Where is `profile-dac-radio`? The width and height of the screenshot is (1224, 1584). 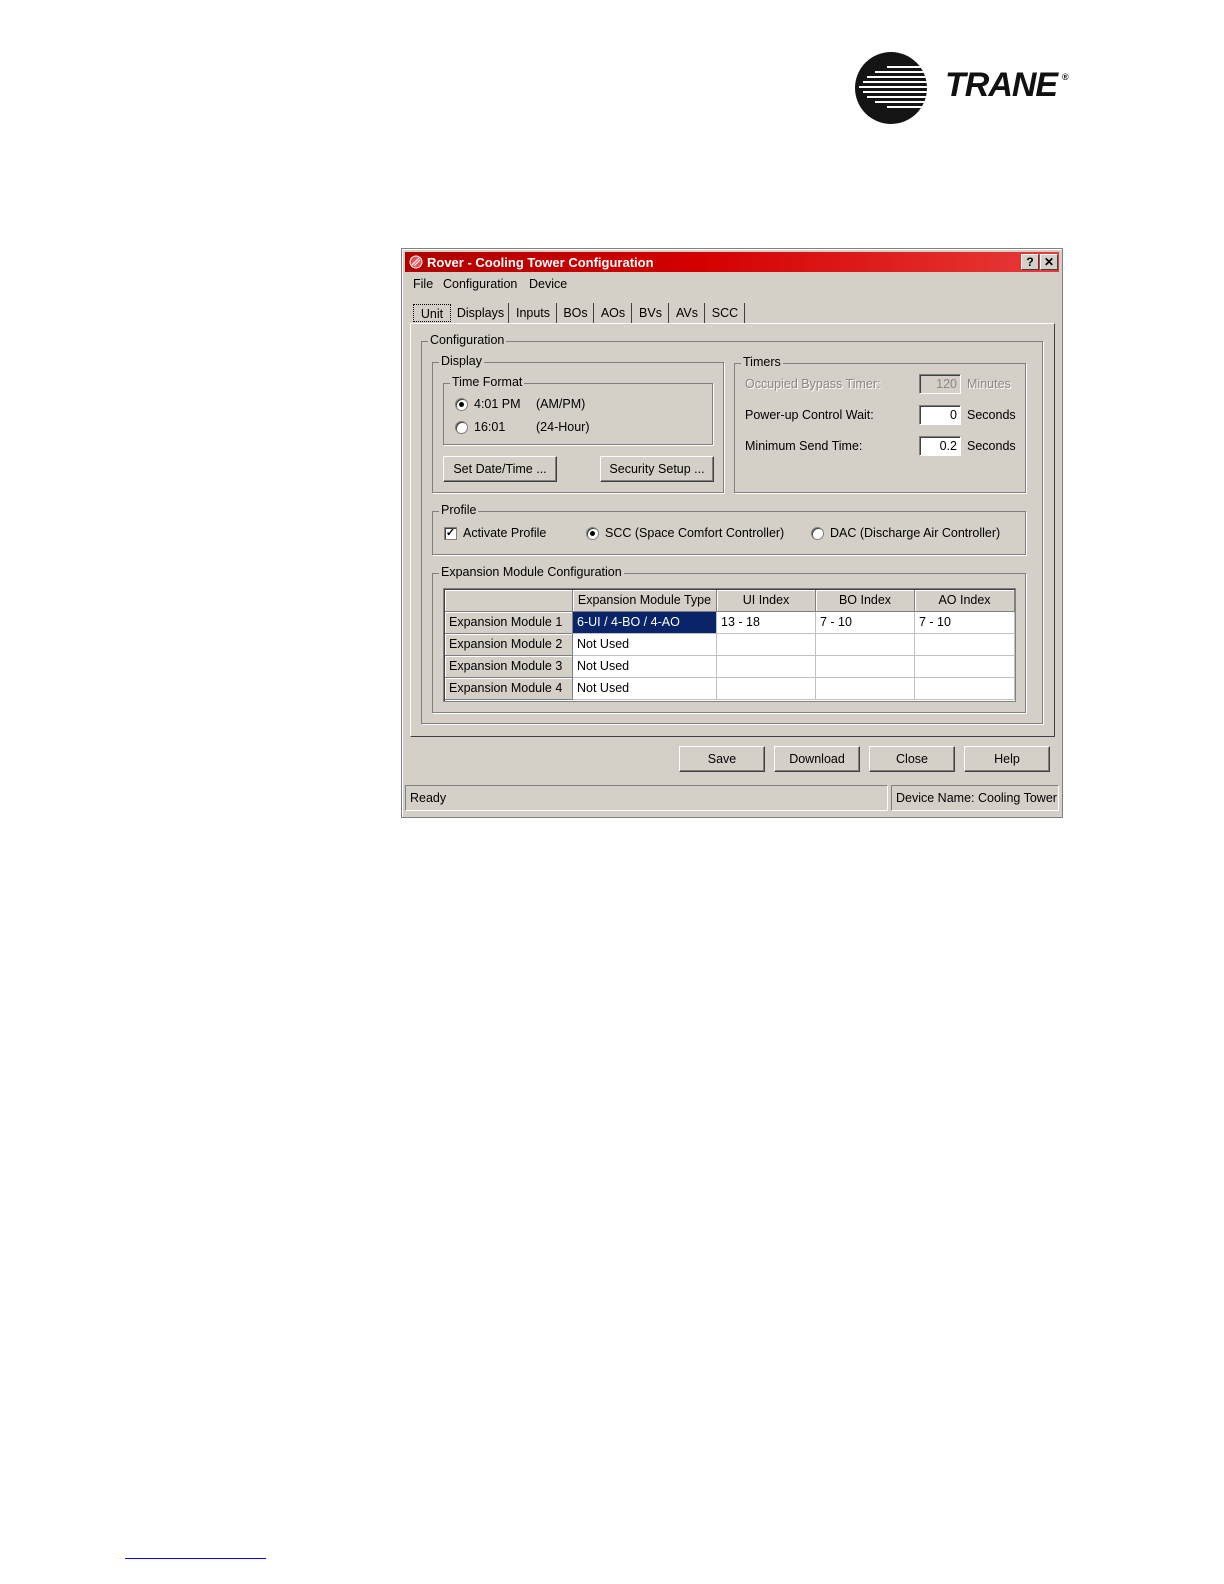 profile-dac-radio is located at coordinates (817, 533).